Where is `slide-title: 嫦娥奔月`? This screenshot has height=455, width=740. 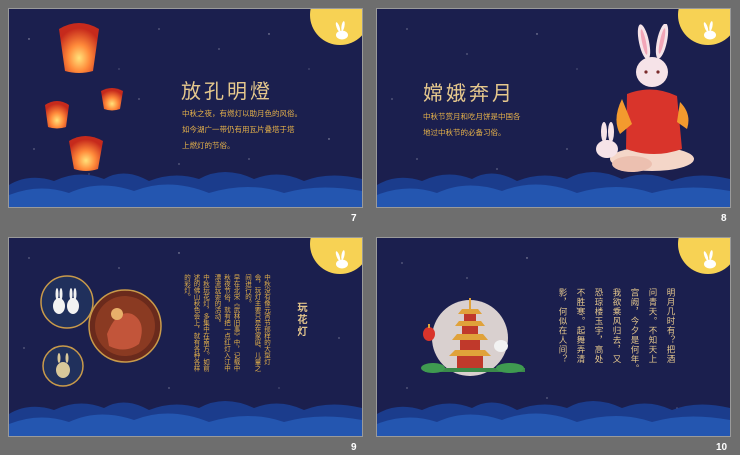 slide-title: 嫦娥奔月 is located at coordinates (469, 93).